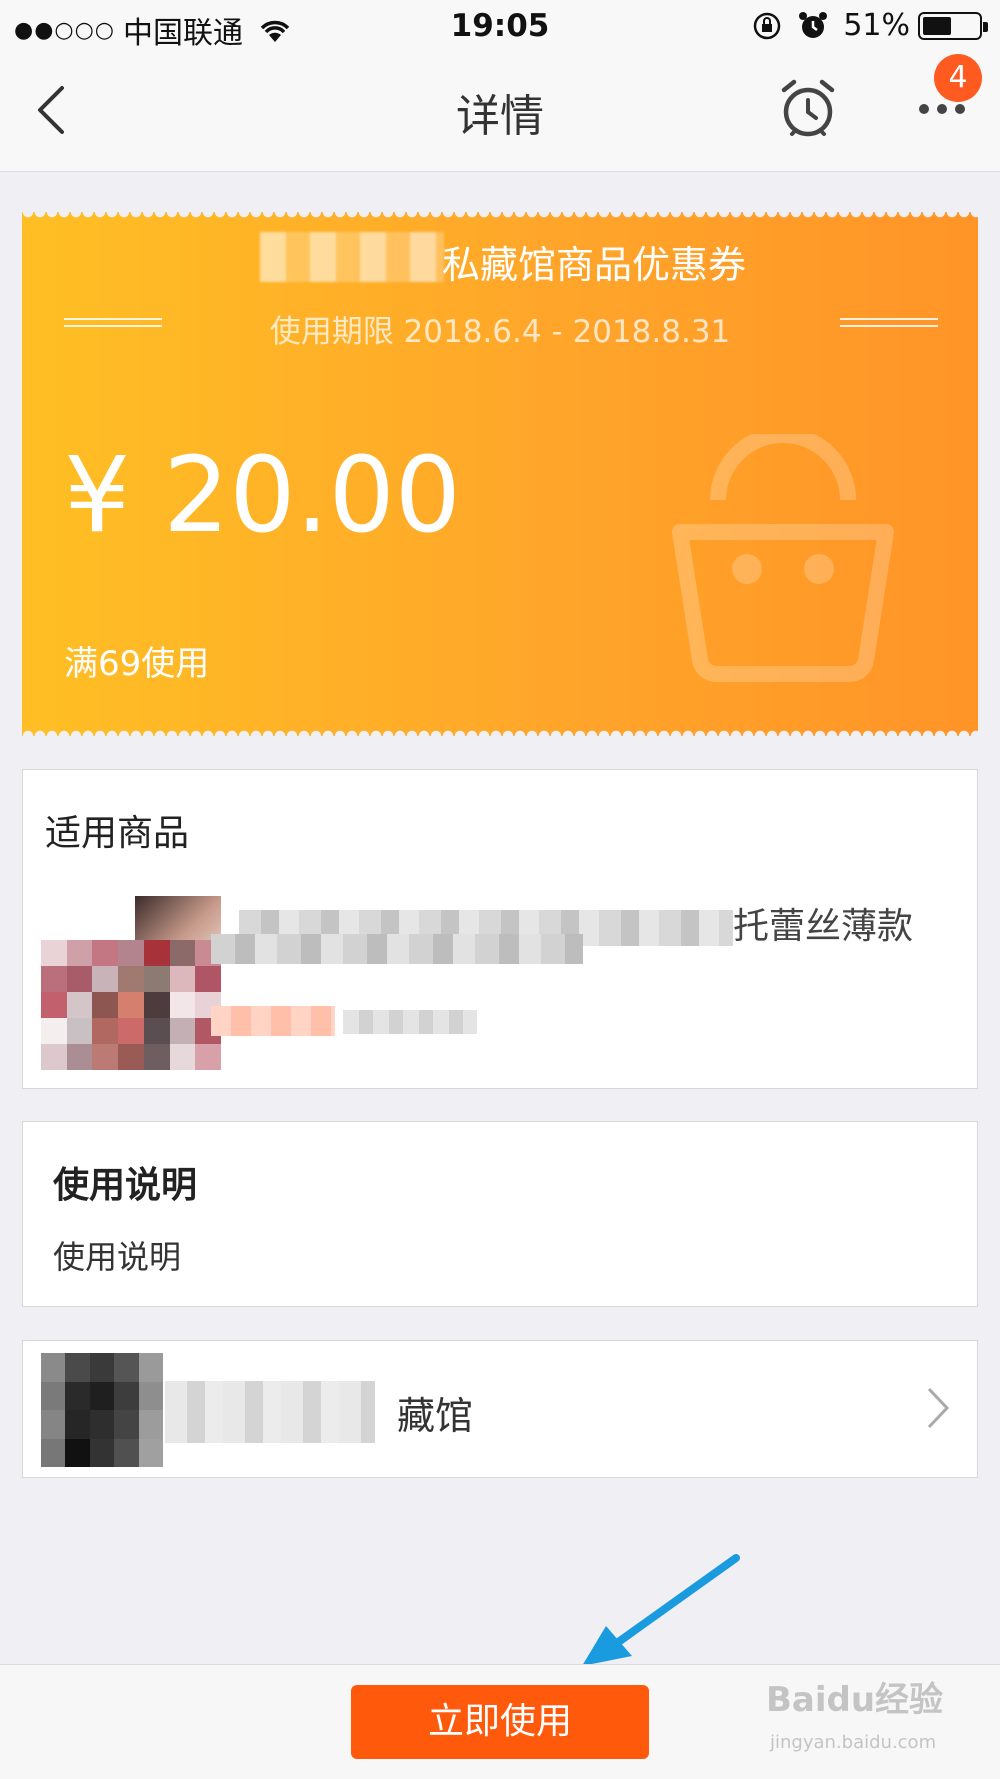 The width and height of the screenshot is (1000, 1779). Describe the element at coordinates (958, 78) in the screenshot. I see `notification-badge: 4` at that location.